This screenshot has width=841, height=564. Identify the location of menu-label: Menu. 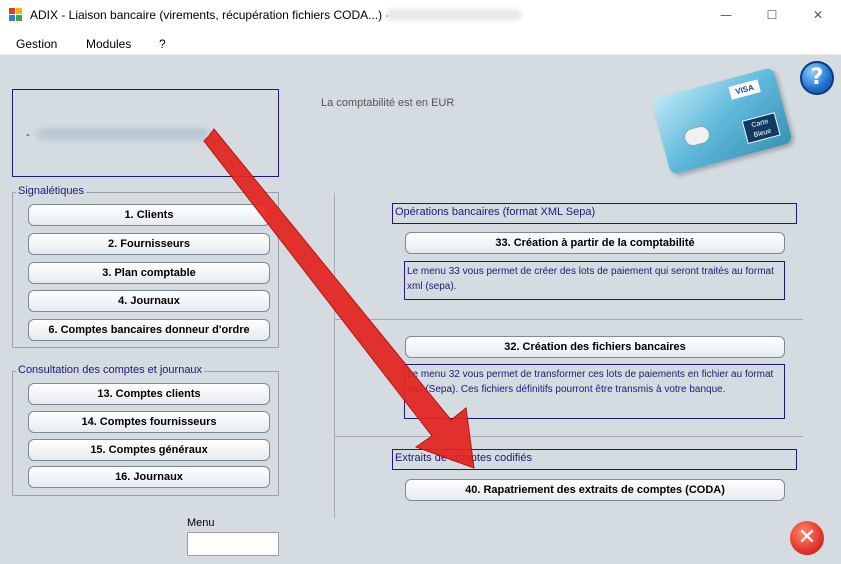
(201, 523).